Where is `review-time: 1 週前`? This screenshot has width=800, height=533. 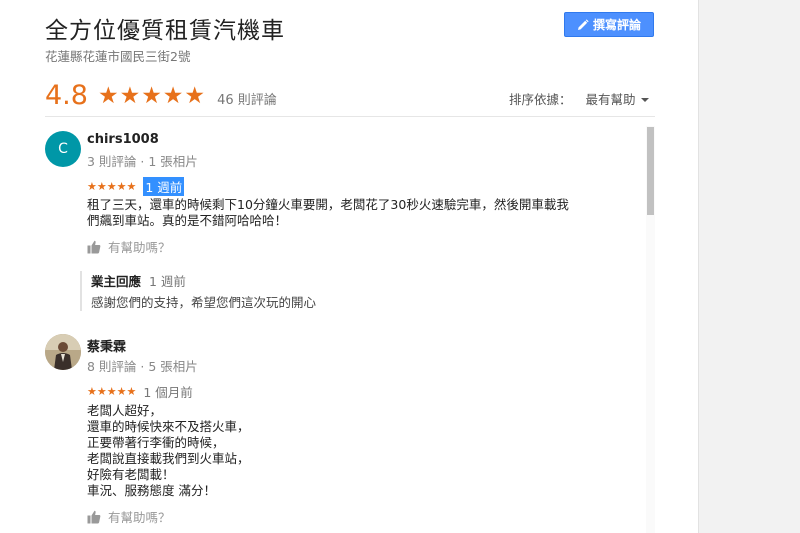
review-time: 1 週前 is located at coordinates (164, 186).